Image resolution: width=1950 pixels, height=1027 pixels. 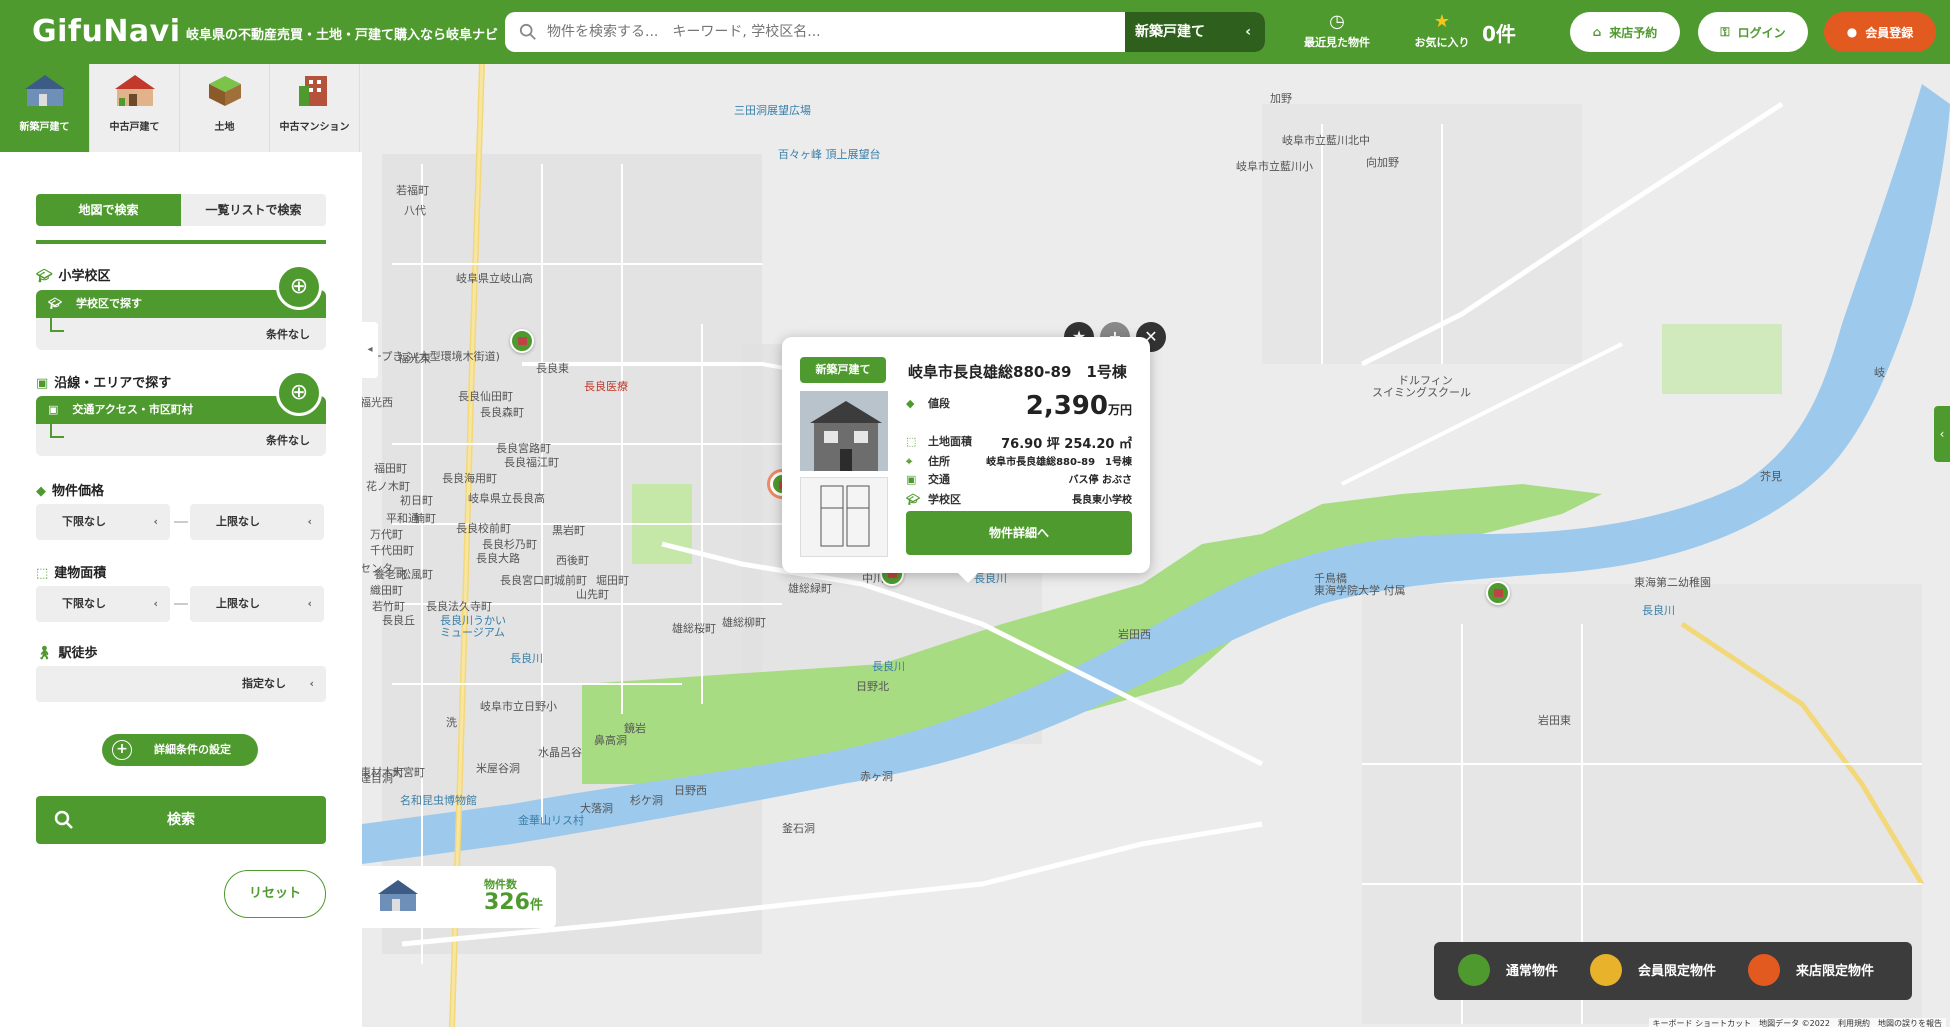 I want to click on map-place-label: 三田洞展望広場, so click(x=772, y=110).